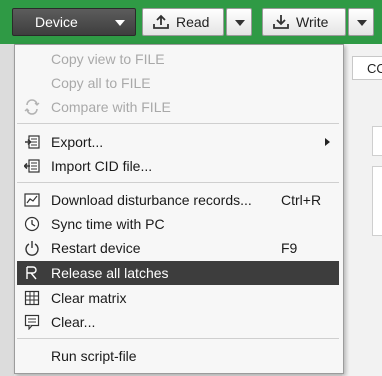  Describe the element at coordinates (281, 22) in the screenshot. I see `write-icon` at that location.